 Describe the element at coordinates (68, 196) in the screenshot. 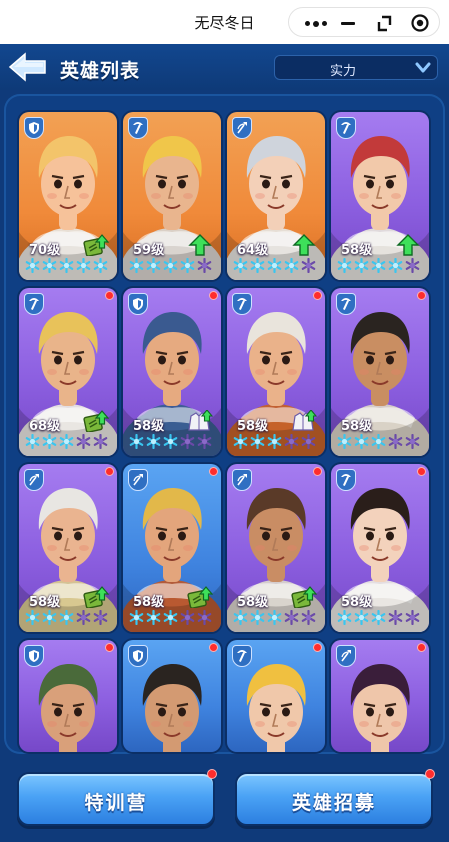

I see `hero-card: 70级` at that location.